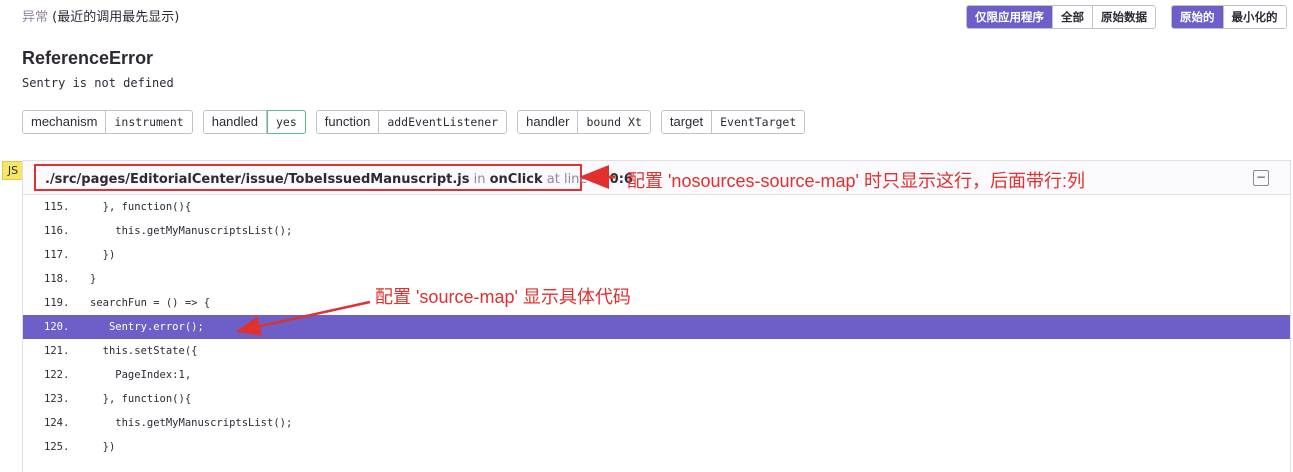 This screenshot has height=472, width=1293. I want to click on raw-data-button: 原始数据, so click(1123, 17).